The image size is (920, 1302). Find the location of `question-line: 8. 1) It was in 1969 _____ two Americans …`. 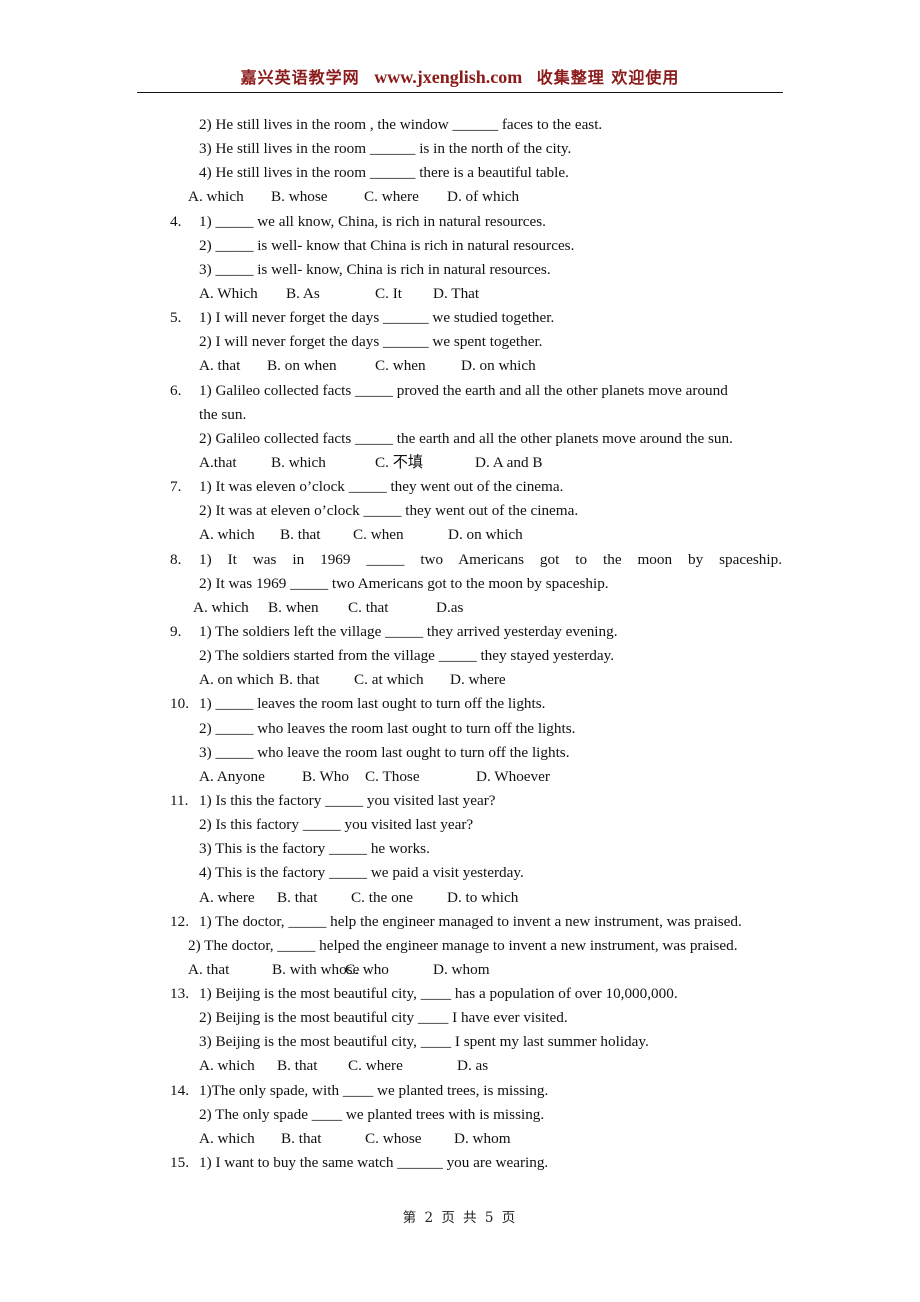

question-line: 8. 1) It was in 1969 _____ two Americans … is located at coordinates (476, 560).